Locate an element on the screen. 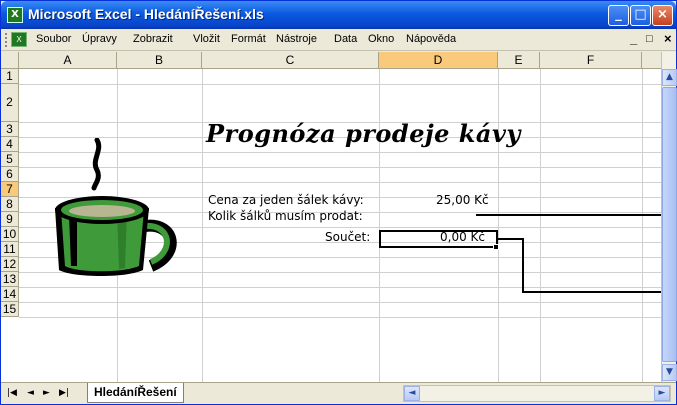 This screenshot has height=405, width=677. column-header-e: E is located at coordinates (519, 60).